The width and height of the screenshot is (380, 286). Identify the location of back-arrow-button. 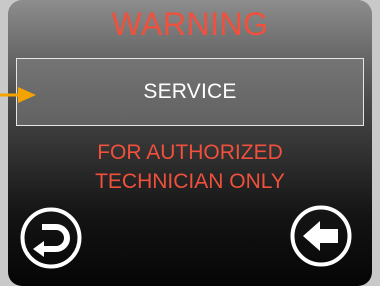
(321, 236).